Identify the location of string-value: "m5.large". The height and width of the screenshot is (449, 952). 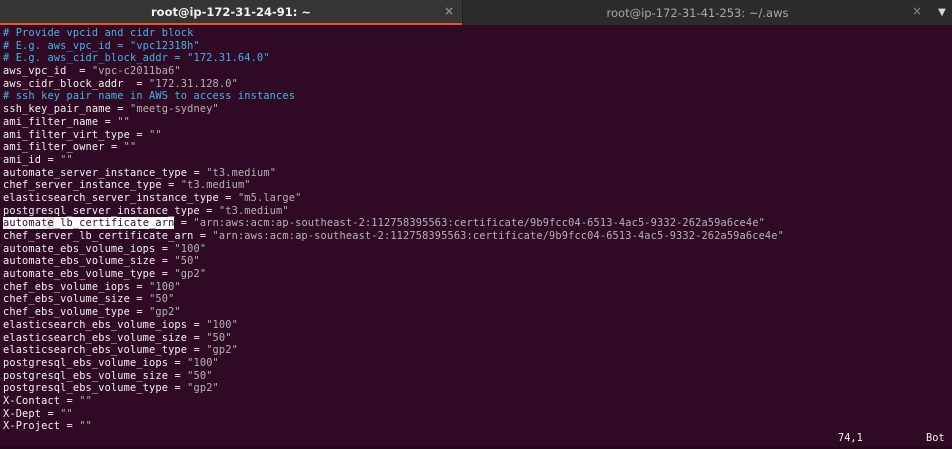
(269, 197).